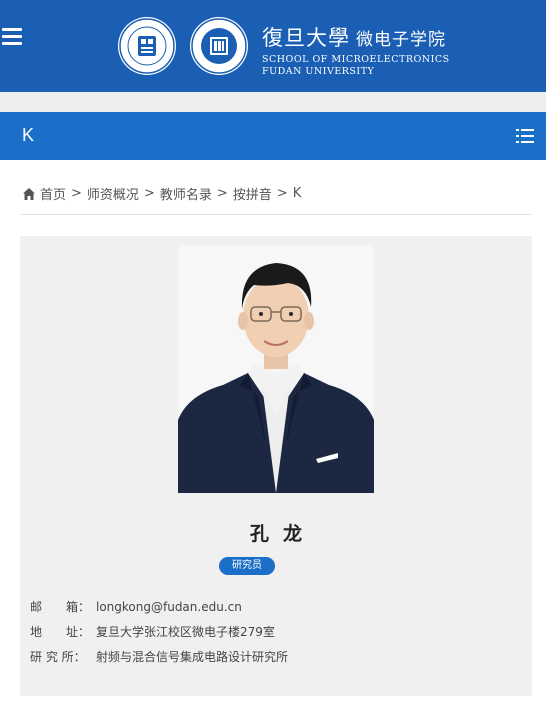  Describe the element at coordinates (58, 657) in the screenshot. I see `institute-label: 研 究 所：` at that location.